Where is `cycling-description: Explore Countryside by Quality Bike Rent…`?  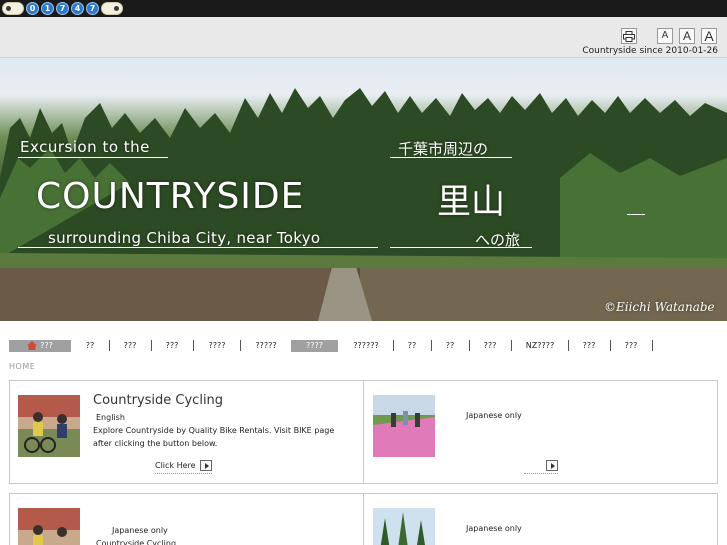 cycling-description: Explore Countryside by Quality Bike Rent… is located at coordinates (214, 437).